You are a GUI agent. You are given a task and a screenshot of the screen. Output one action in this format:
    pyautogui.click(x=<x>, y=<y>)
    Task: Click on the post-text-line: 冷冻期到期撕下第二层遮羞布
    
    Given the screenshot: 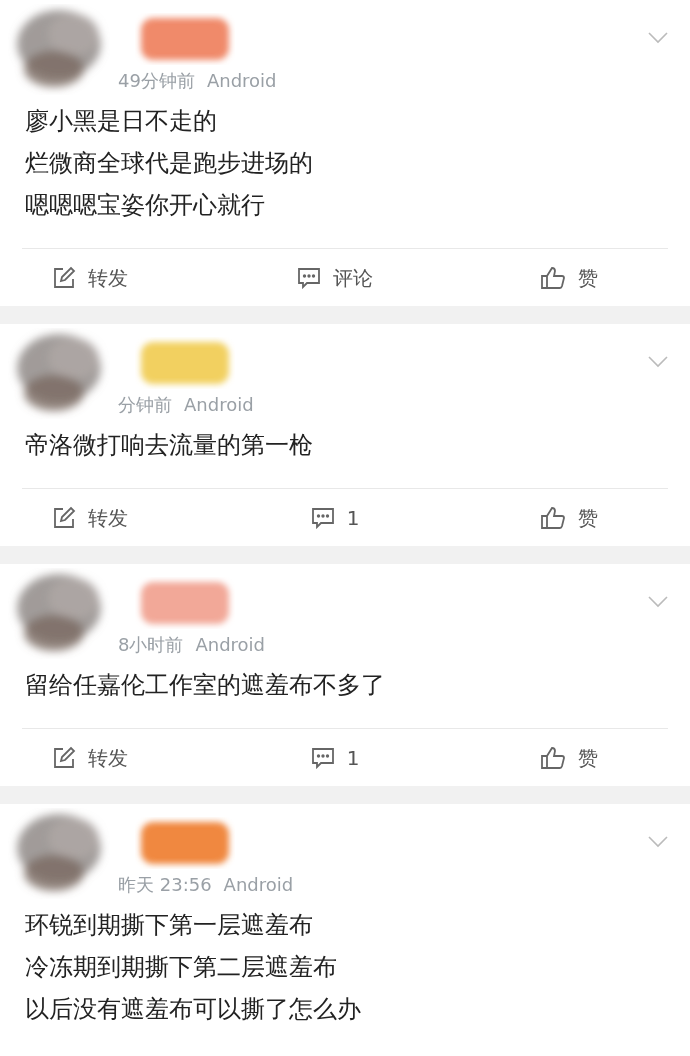 What is the action you would take?
    pyautogui.click(x=181, y=967)
    